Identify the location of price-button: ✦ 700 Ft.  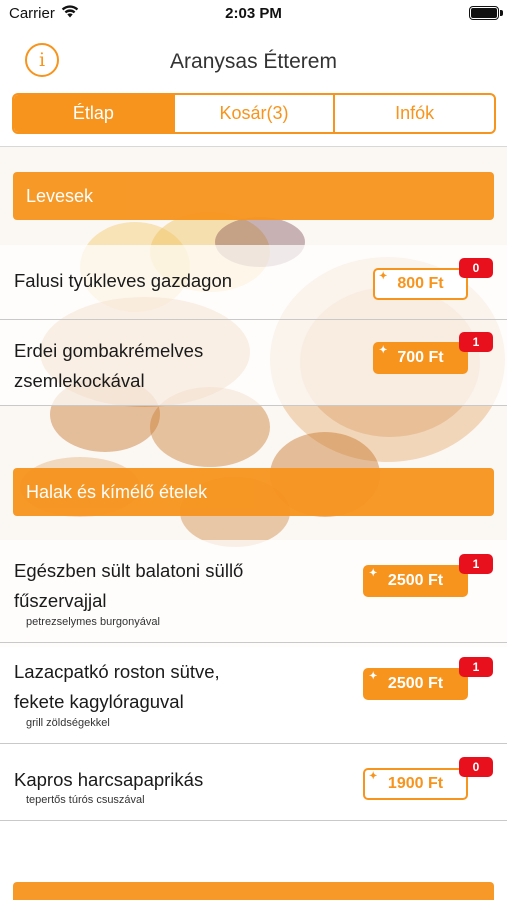
(420, 358).